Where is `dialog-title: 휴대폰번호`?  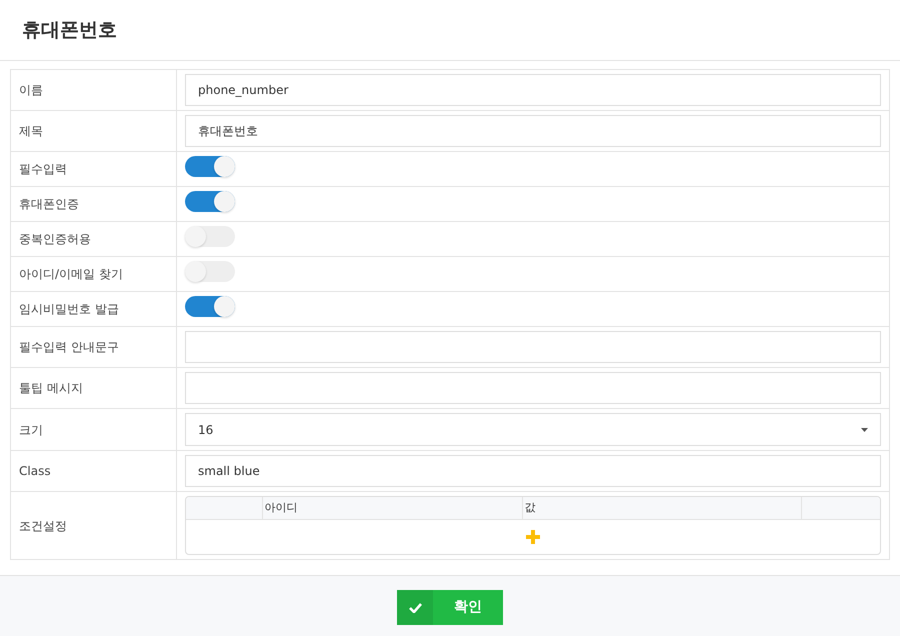 dialog-title: 휴대폰번호 is located at coordinates (69, 30).